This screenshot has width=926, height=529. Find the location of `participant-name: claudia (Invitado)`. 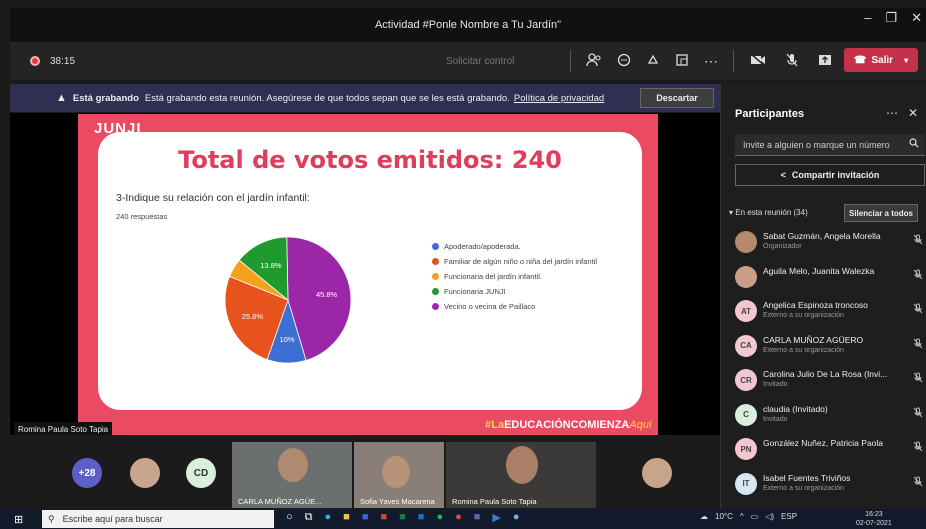

participant-name: claudia (Invitado) is located at coordinates (795, 408).